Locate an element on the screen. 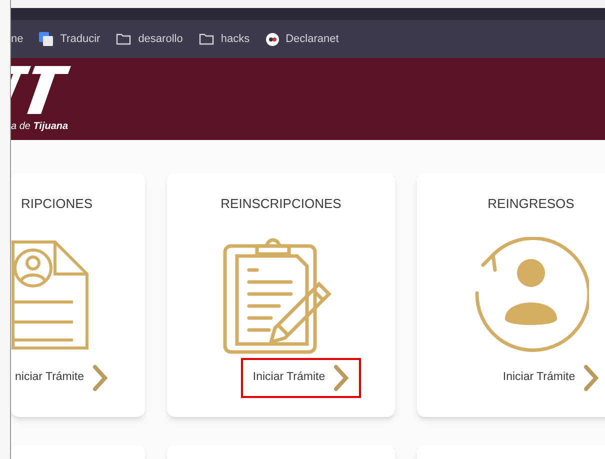 The width and height of the screenshot is (605, 459). card-title: REINGRESOS is located at coordinates (531, 204).